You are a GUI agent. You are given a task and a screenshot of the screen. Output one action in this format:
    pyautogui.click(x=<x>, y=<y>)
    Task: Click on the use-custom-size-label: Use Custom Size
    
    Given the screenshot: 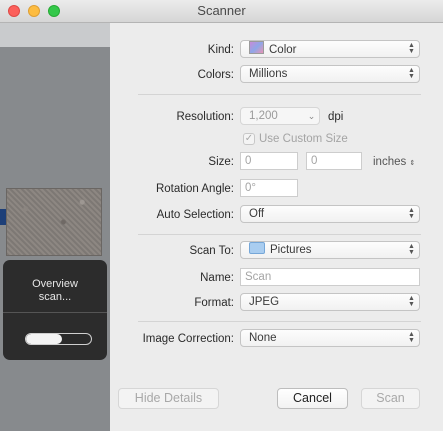 What is the action you would take?
    pyautogui.click(x=303, y=139)
    